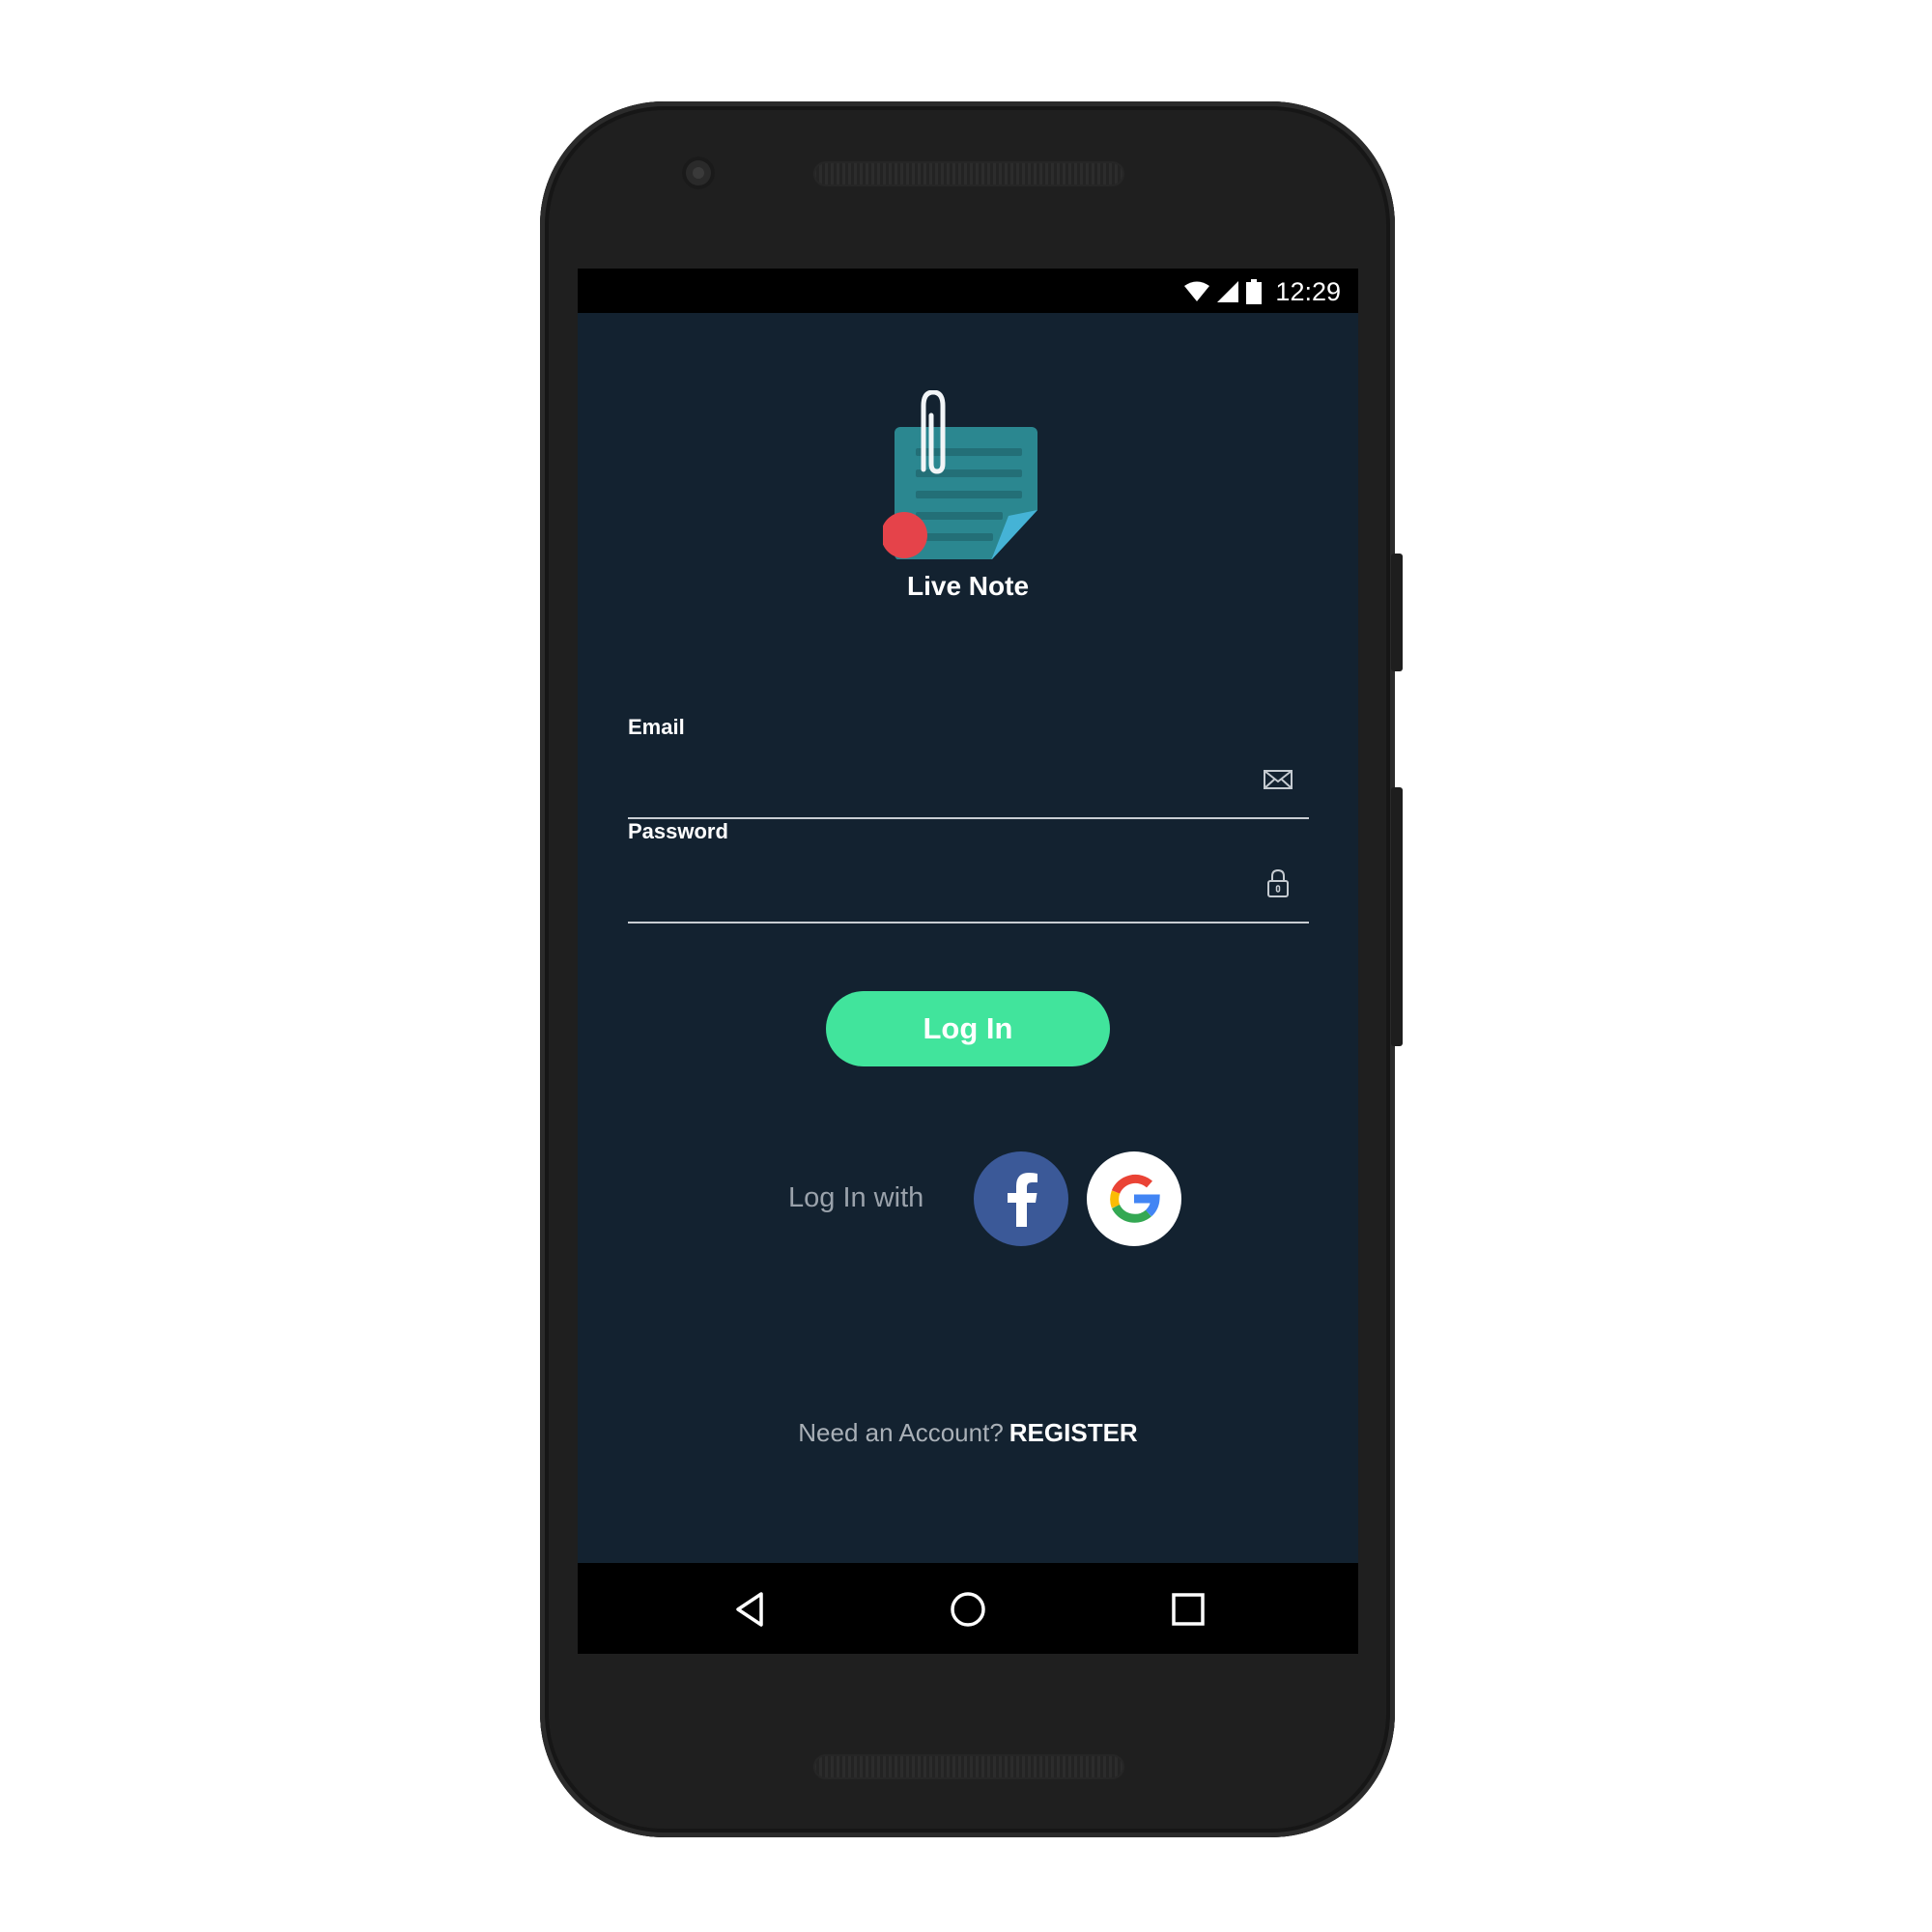  Describe the element at coordinates (968, 173) in the screenshot. I see `top-speaker` at that location.